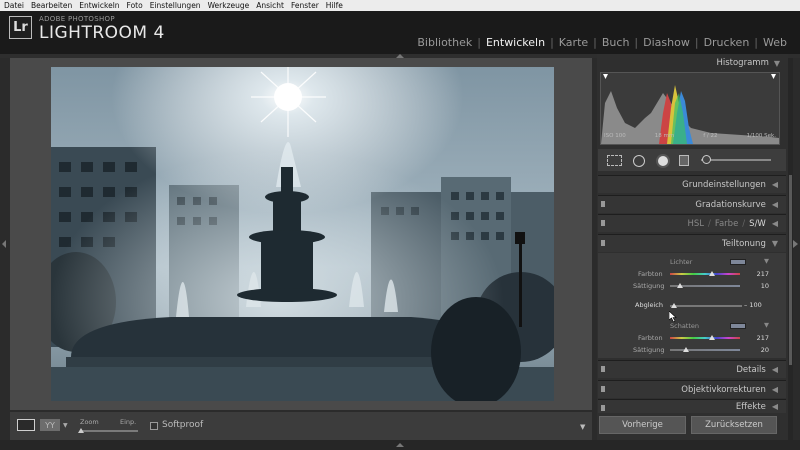 This screenshot has height=450, width=800. I want to click on menu-fenster: Fenster, so click(305, 5).